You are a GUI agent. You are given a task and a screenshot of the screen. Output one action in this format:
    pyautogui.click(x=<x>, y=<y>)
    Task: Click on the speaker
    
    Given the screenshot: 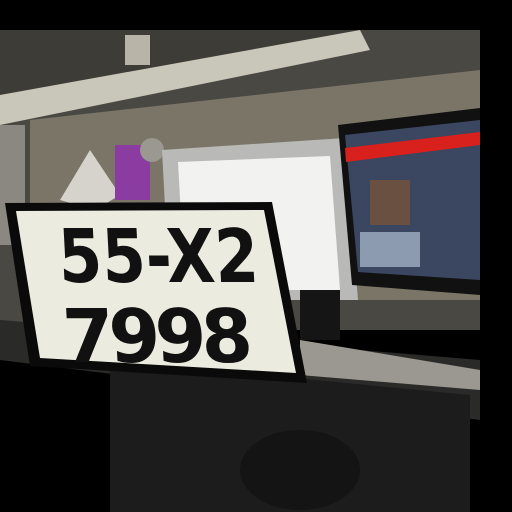 What is the action you would take?
    pyautogui.click(x=320, y=315)
    